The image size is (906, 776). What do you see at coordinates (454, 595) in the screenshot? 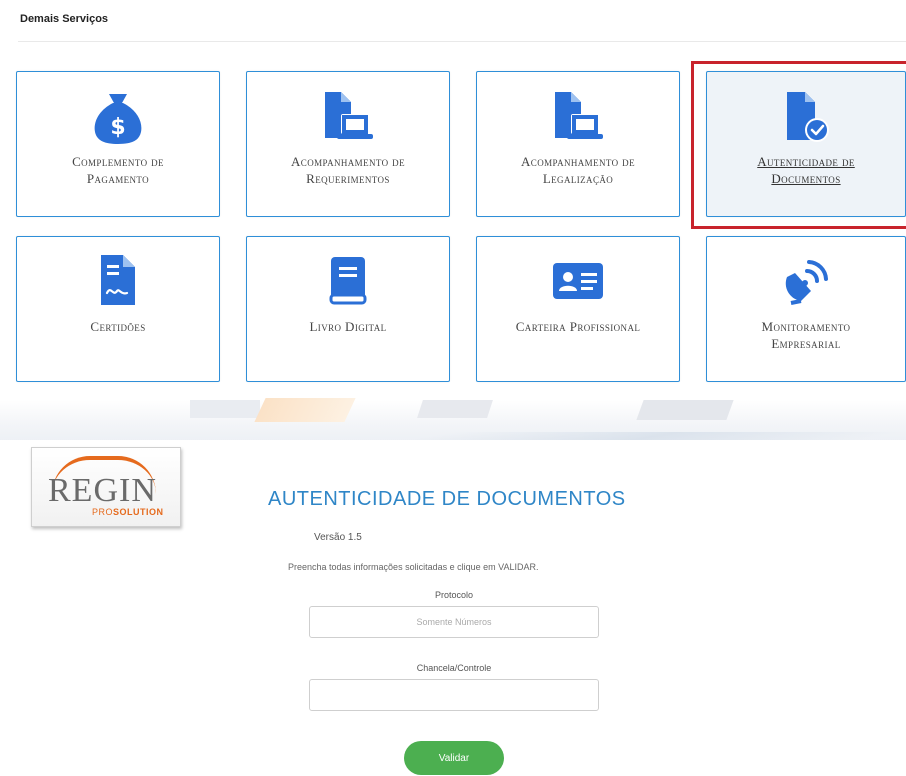
I see `protocol-label: Protocolo` at bounding box center [454, 595].